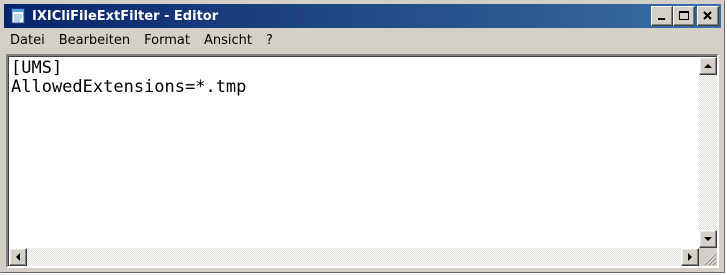 The image size is (727, 275). I want to click on maximize-icon, so click(684, 15).